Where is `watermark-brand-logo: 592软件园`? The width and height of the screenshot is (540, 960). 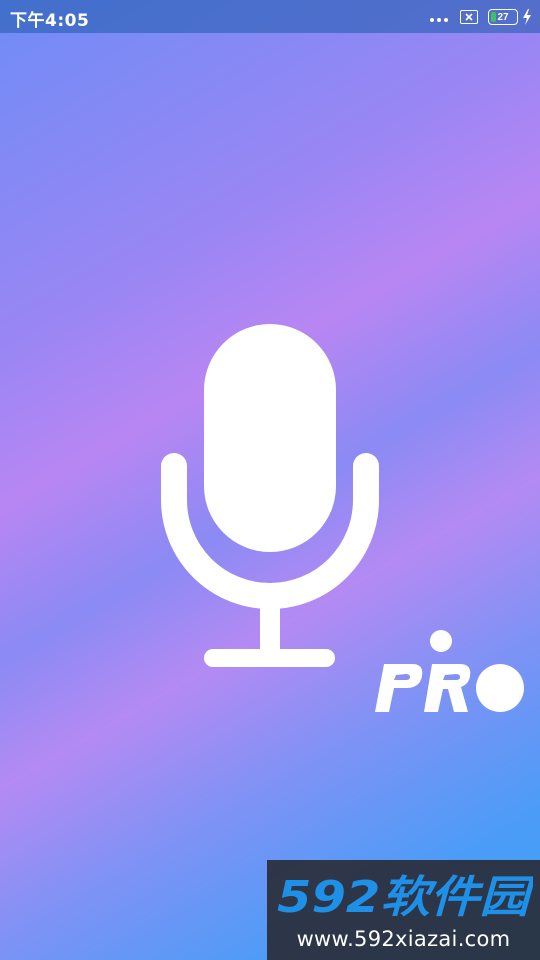 watermark-brand-logo: 592软件园 is located at coordinates (405, 897).